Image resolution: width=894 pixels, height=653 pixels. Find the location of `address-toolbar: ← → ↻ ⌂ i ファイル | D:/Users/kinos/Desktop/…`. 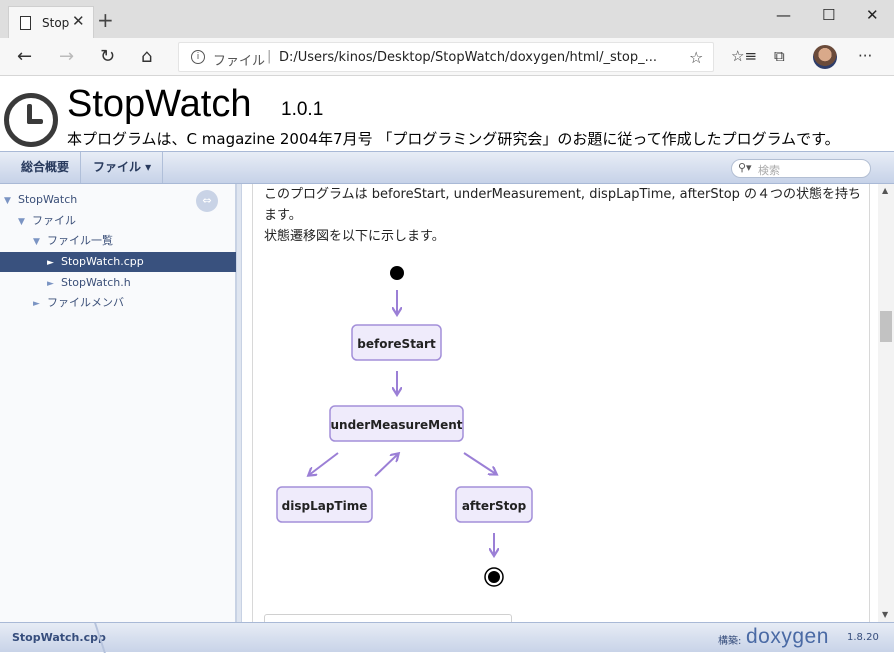

address-toolbar: ← → ↻ ⌂ i ファイル | D:/Users/kinos/Desktop/… is located at coordinates (447, 57).